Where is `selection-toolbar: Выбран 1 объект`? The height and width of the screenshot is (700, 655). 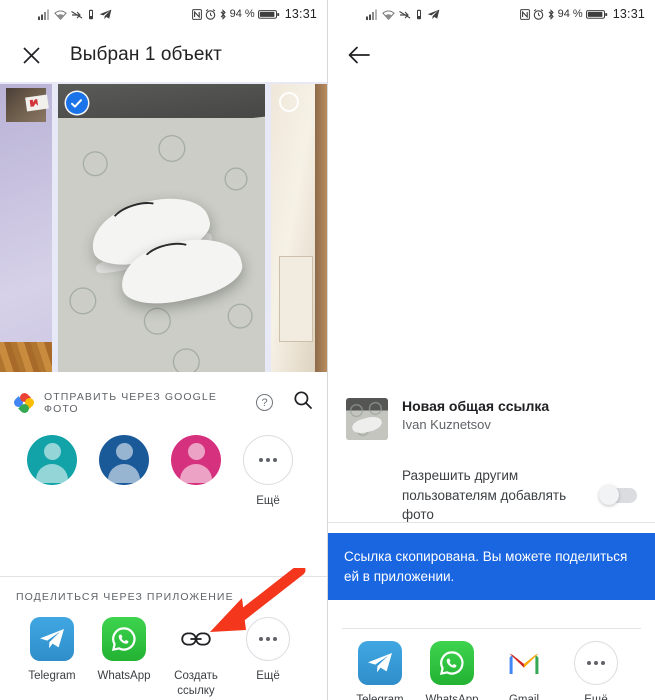
selection-toolbar: Выбран 1 объект is located at coordinates (163, 55).